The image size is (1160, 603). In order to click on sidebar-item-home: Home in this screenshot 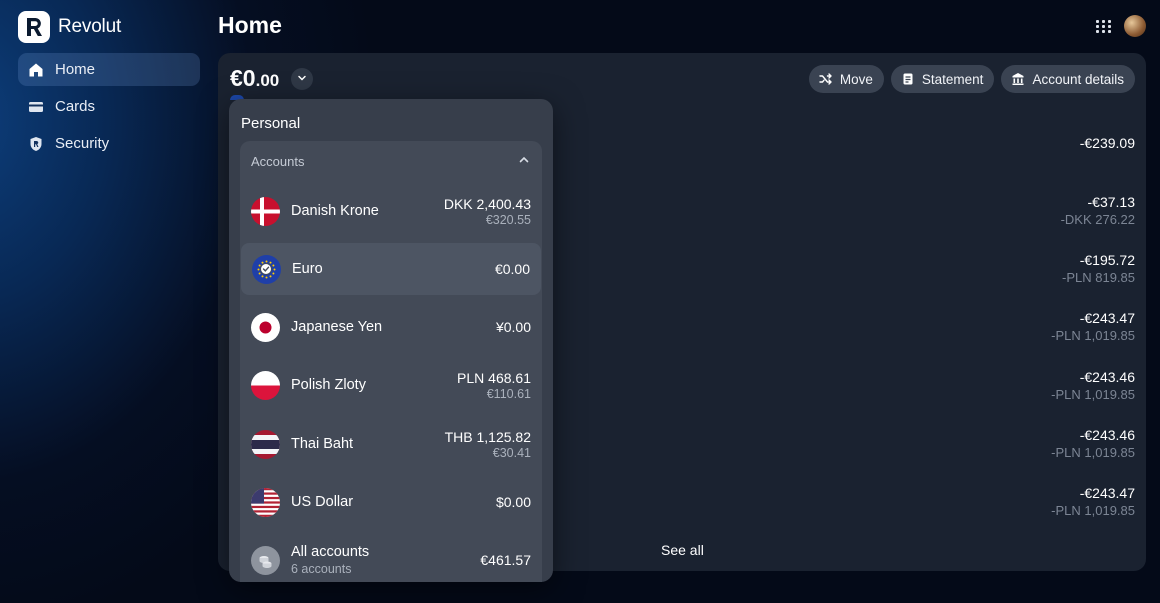, I will do `click(109, 69)`.